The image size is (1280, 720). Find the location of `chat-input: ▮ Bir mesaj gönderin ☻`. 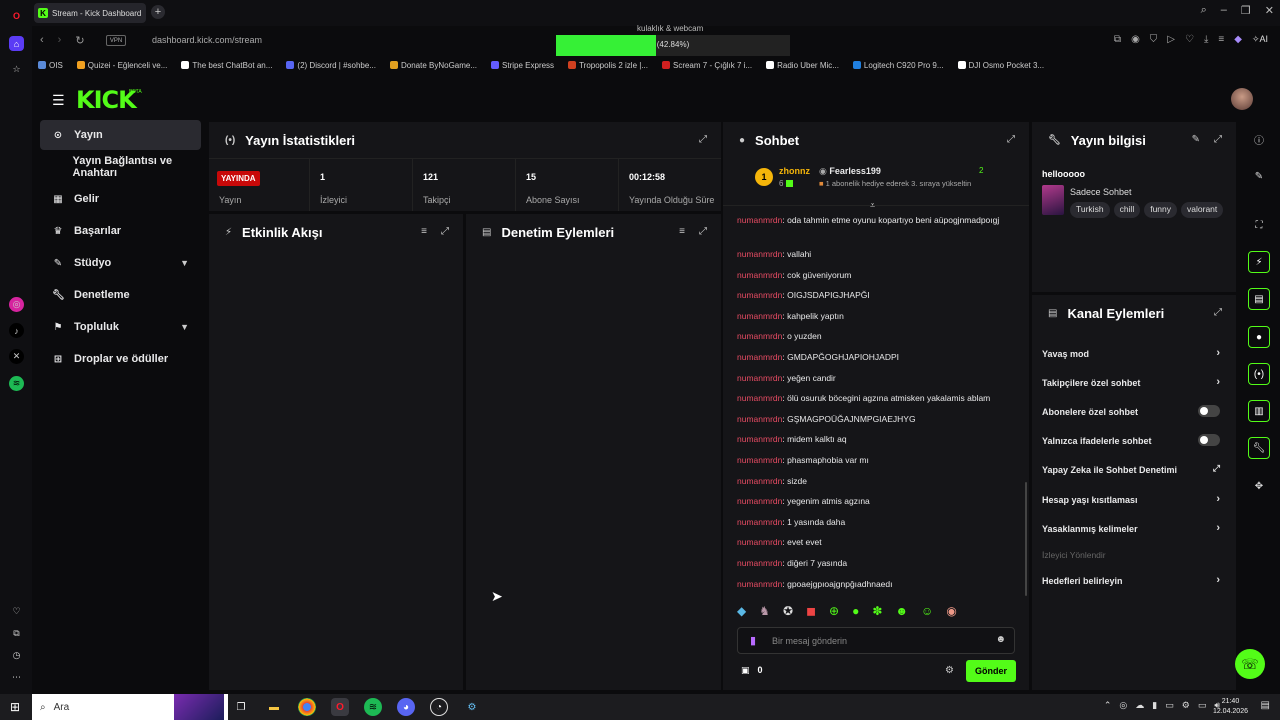

chat-input: ▮ Bir mesaj gönderin ☻ is located at coordinates (876, 640).